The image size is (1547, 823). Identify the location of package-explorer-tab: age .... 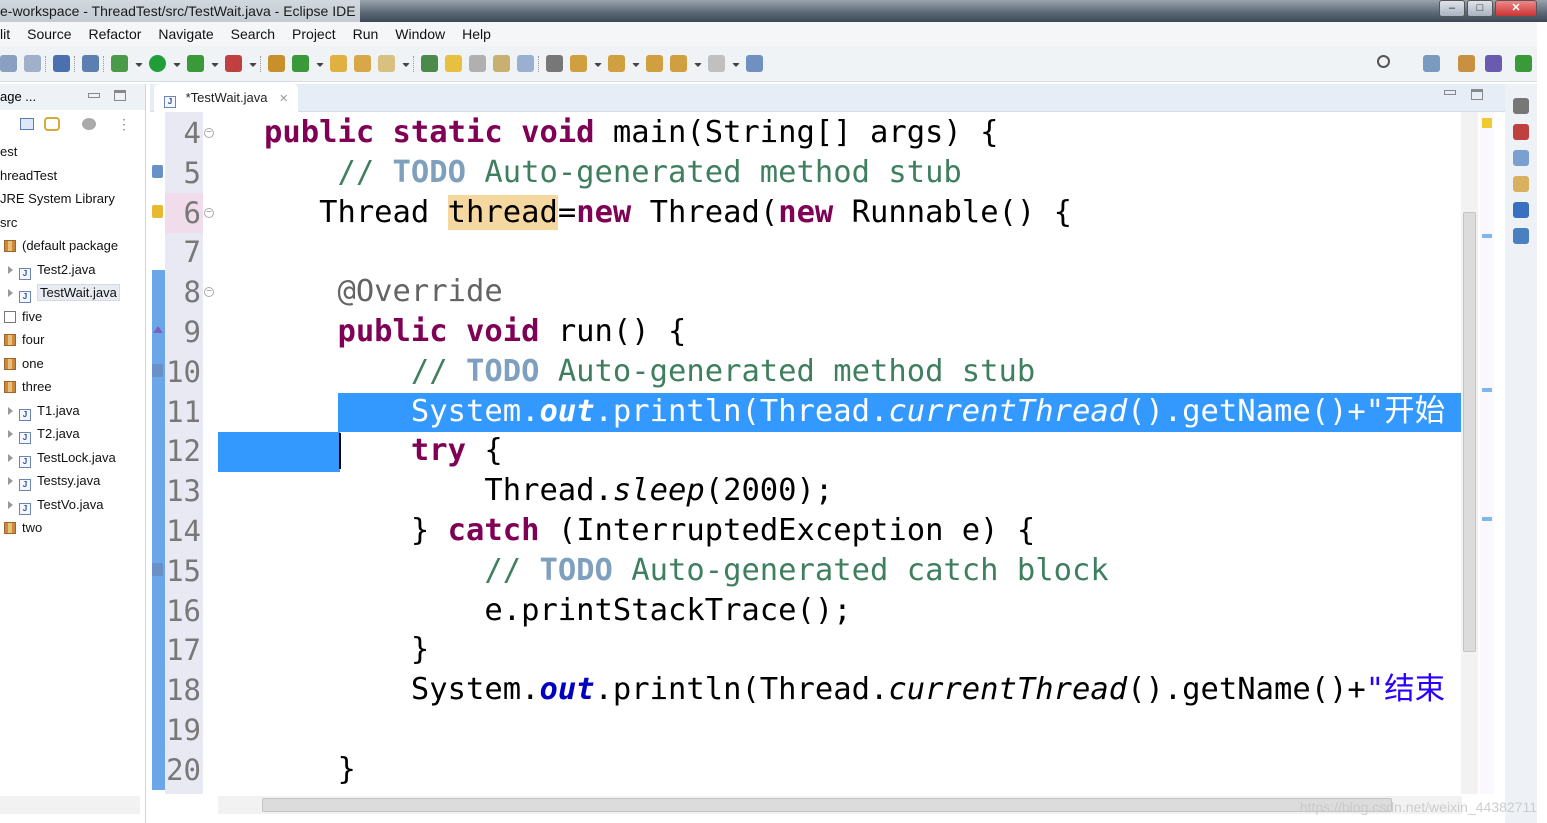
(72, 97).